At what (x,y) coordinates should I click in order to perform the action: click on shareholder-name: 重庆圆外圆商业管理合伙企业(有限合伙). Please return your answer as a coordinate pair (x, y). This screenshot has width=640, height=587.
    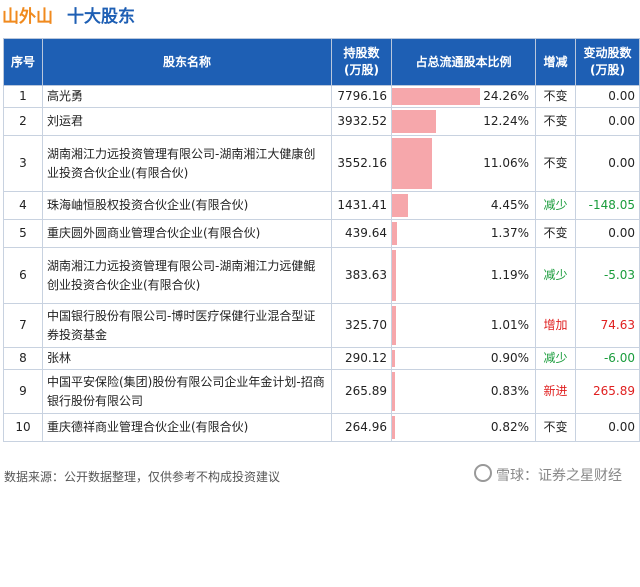
    Looking at the image, I should click on (187, 233).